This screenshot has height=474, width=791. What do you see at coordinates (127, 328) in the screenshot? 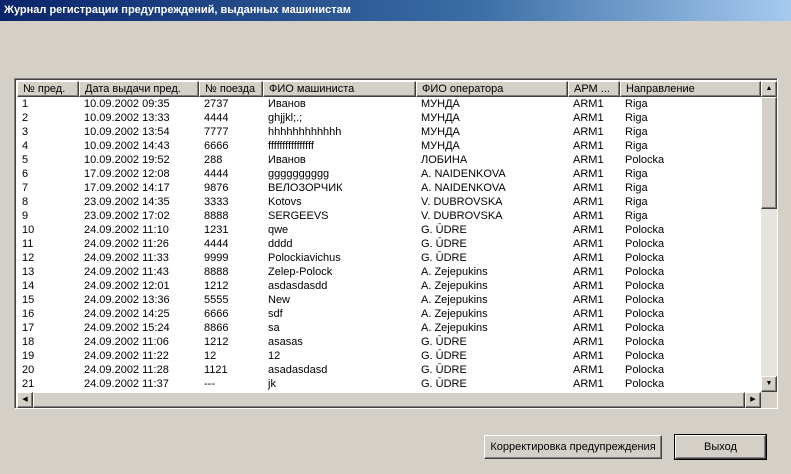
I see `col-issue-date: 24.09.2002 15:24` at bounding box center [127, 328].